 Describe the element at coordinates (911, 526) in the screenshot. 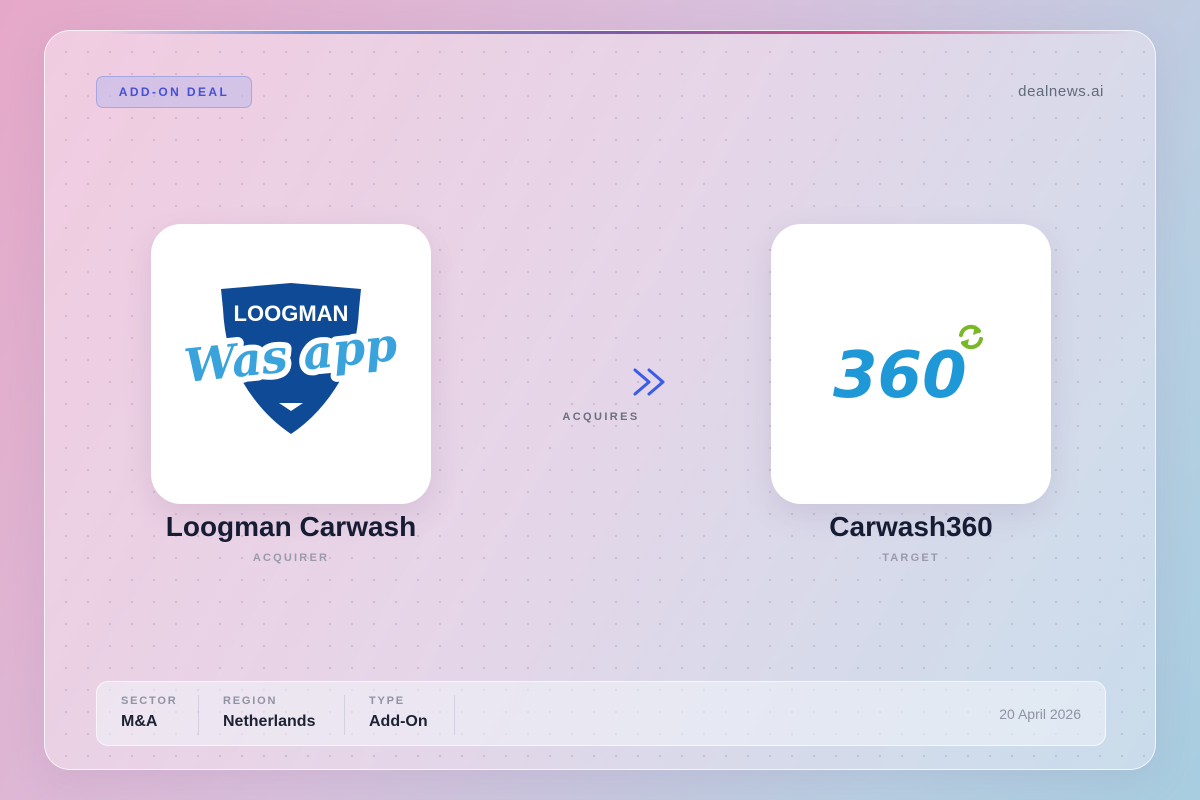

I see `target-name: Carwash360` at that location.